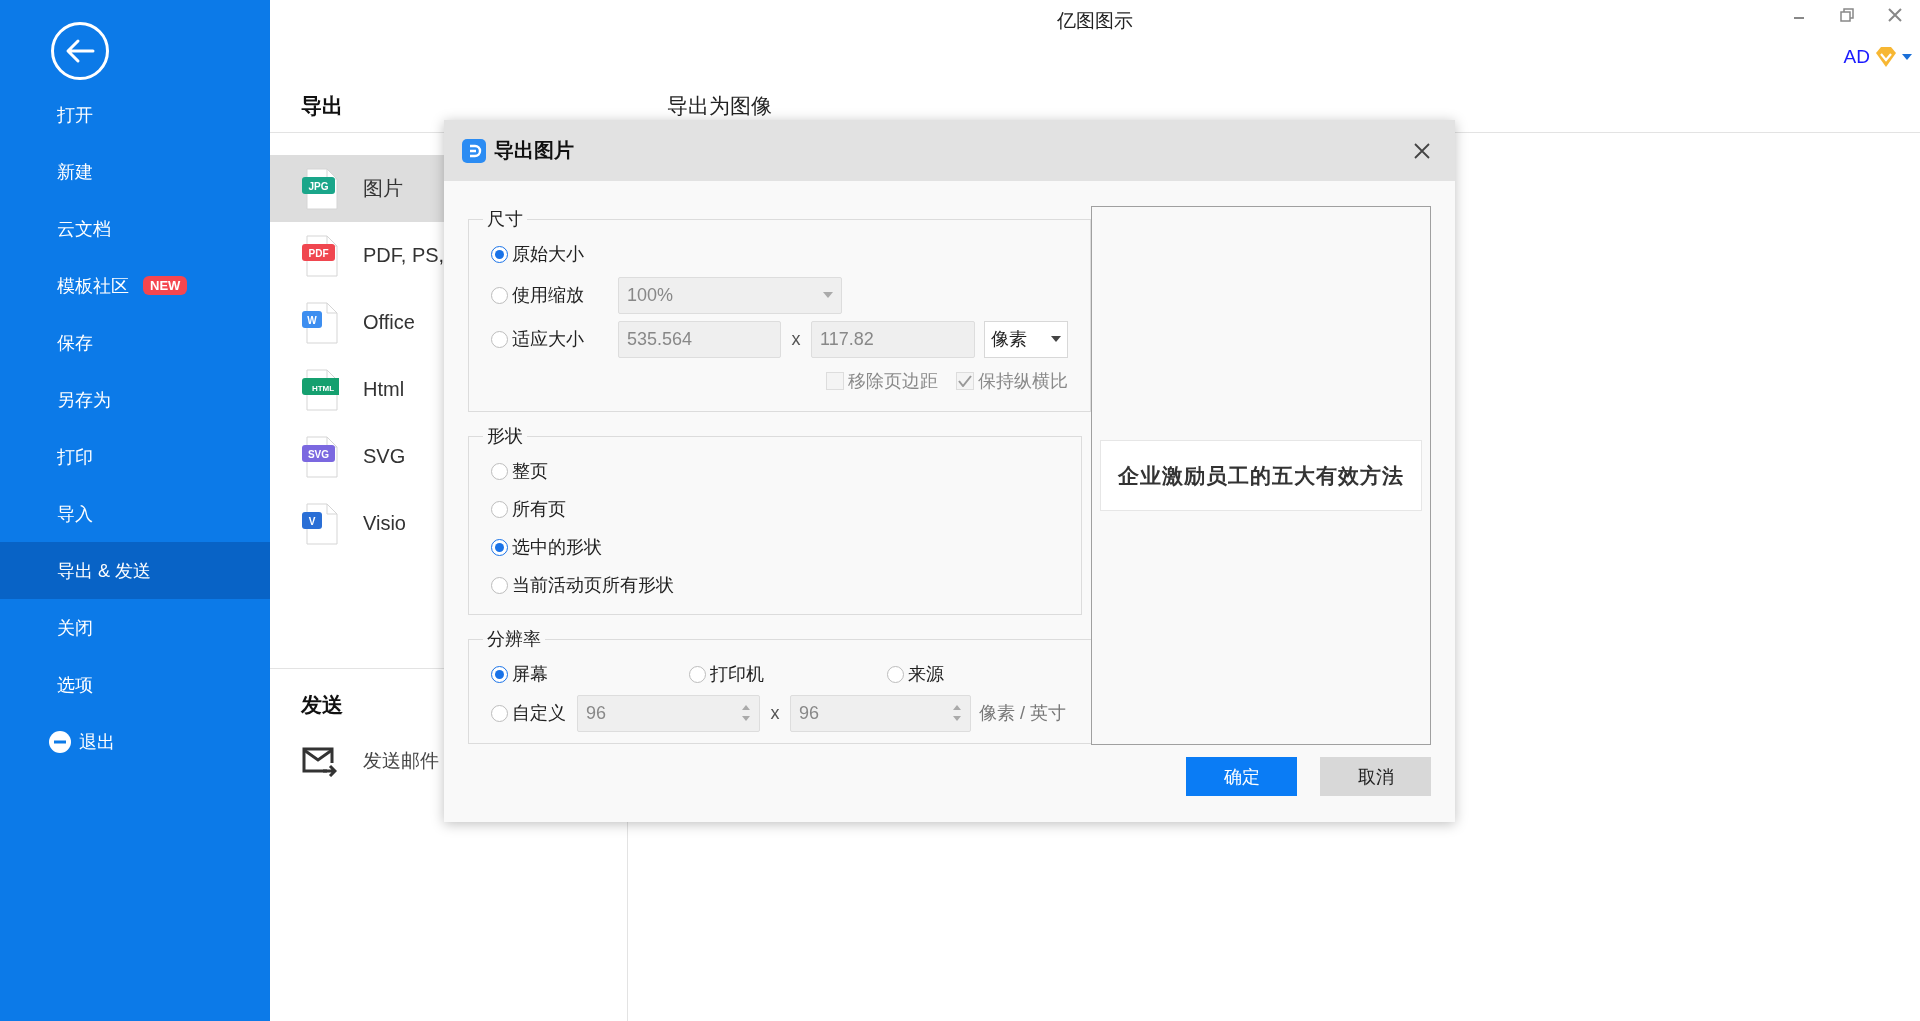 This screenshot has width=1920, height=1021. What do you see at coordinates (75, 628) in the screenshot?
I see `sidebar-item-label: 关闭` at bounding box center [75, 628].